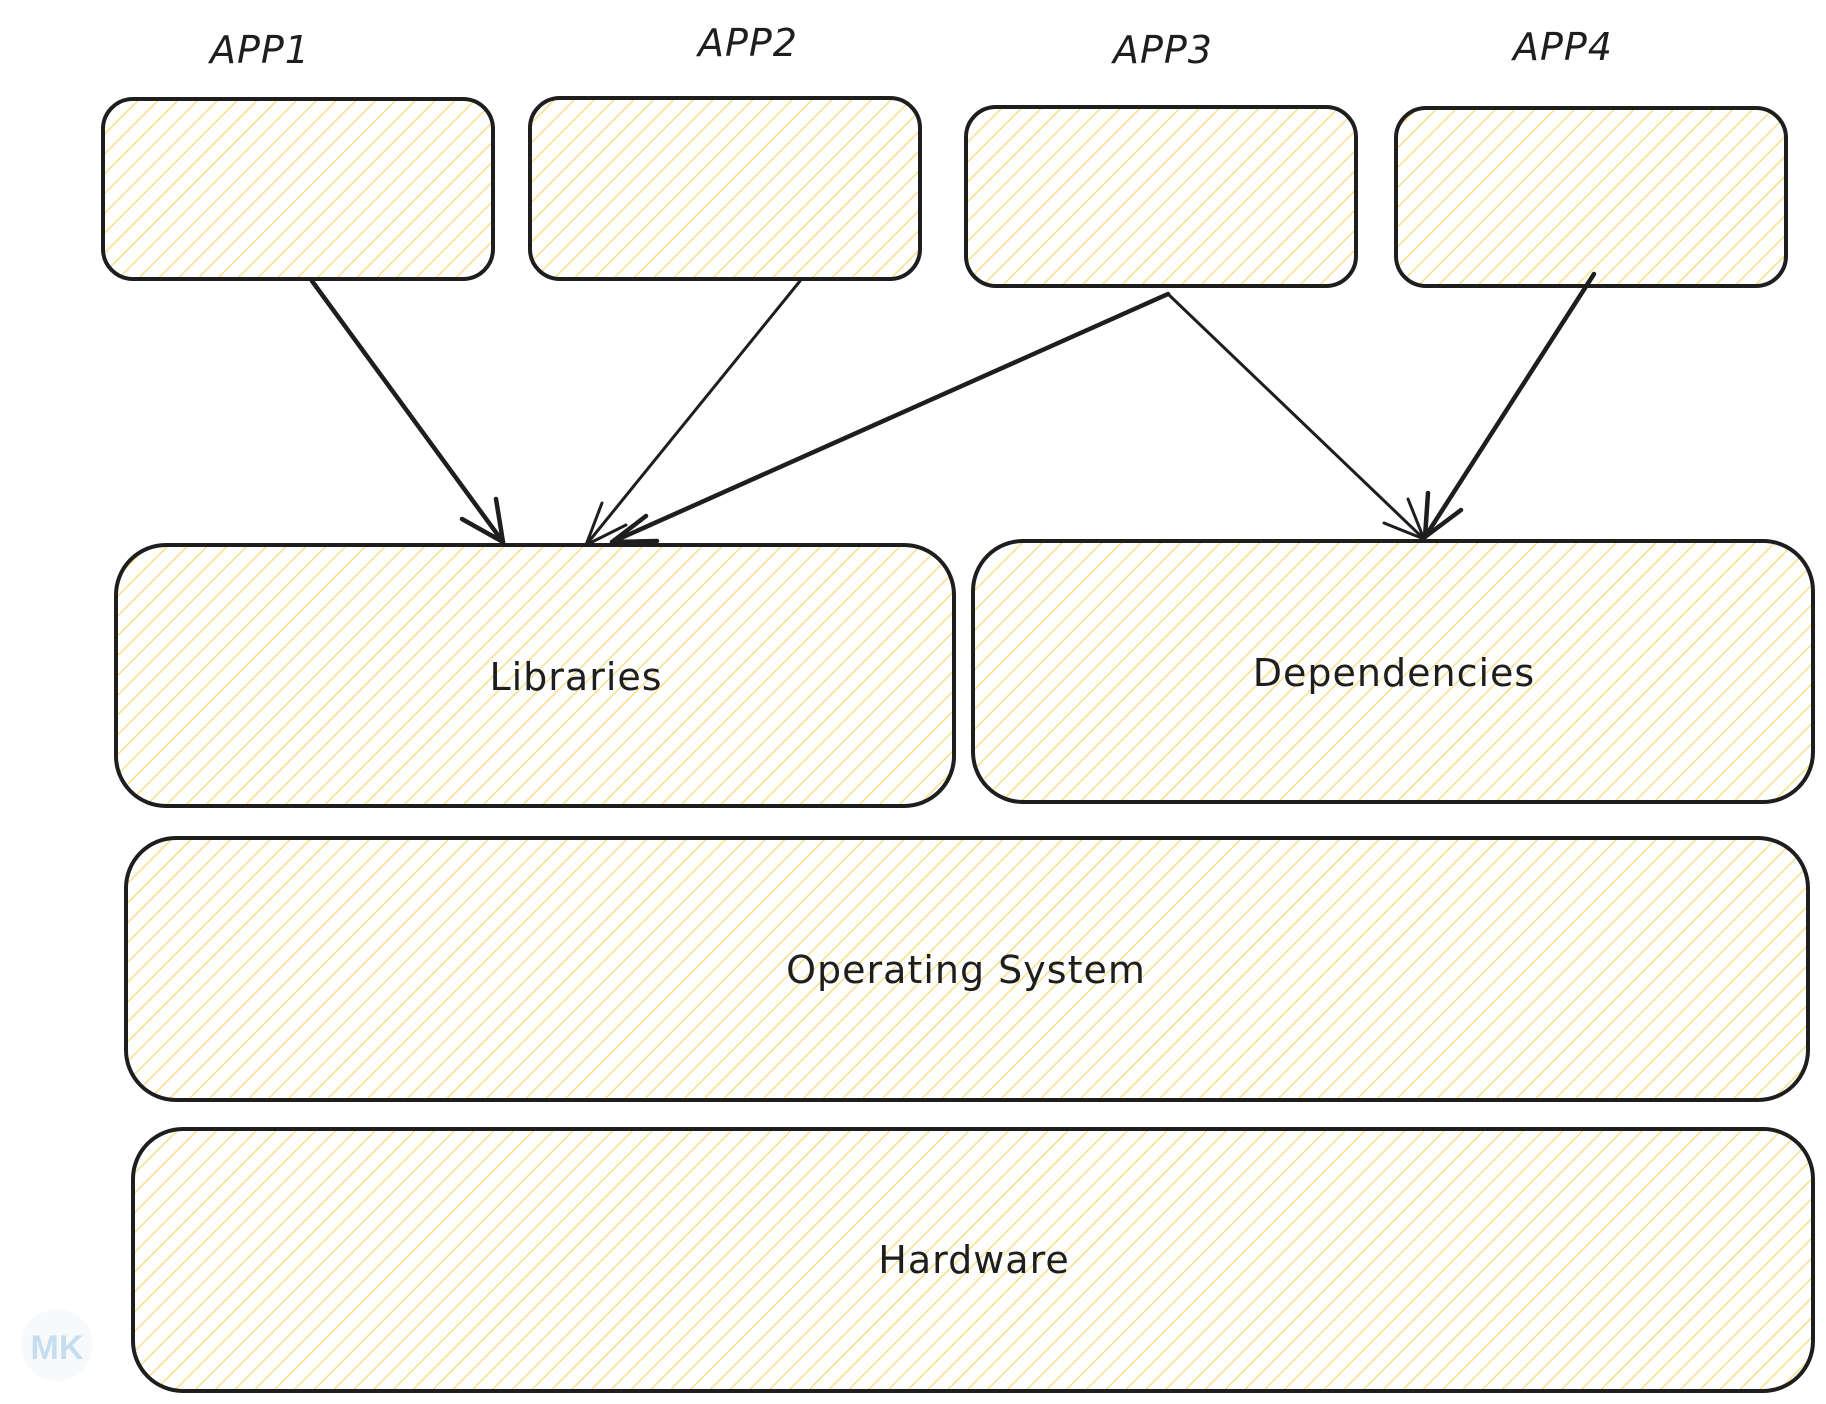 This screenshot has height=1404, width=1826. What do you see at coordinates (1561, 47) in the screenshot?
I see `app4-label: APP4` at bounding box center [1561, 47].